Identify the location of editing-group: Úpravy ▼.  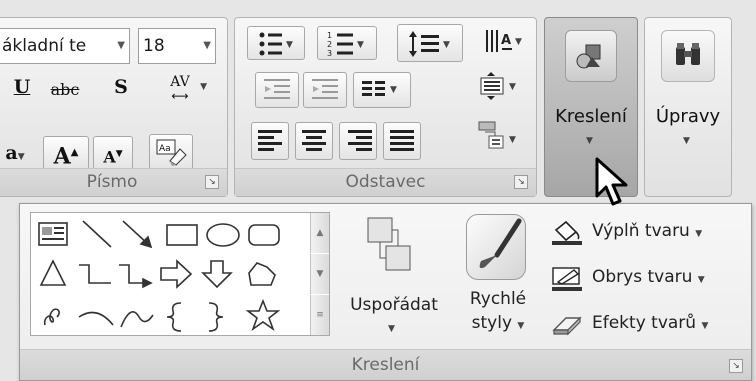
(688, 107).